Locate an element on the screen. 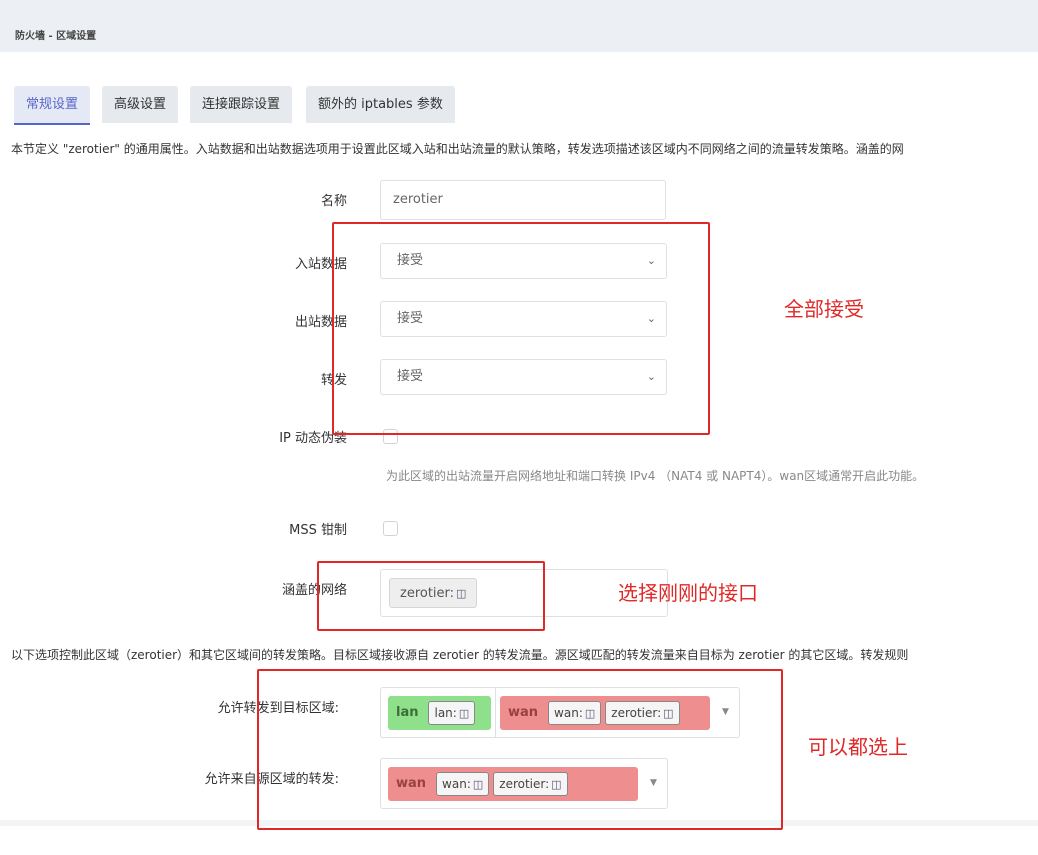 This screenshot has width=1038, height=855. annotation-accept-all: 全部接受 is located at coordinates (824, 309).